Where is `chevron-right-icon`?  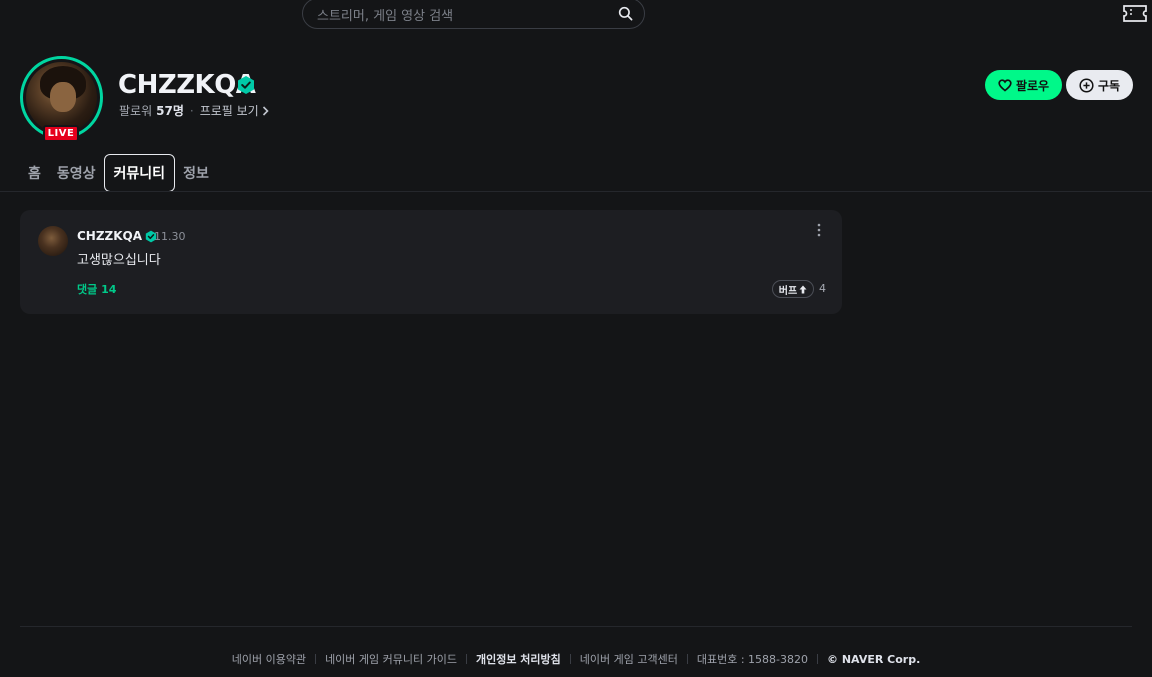 chevron-right-icon is located at coordinates (265, 111).